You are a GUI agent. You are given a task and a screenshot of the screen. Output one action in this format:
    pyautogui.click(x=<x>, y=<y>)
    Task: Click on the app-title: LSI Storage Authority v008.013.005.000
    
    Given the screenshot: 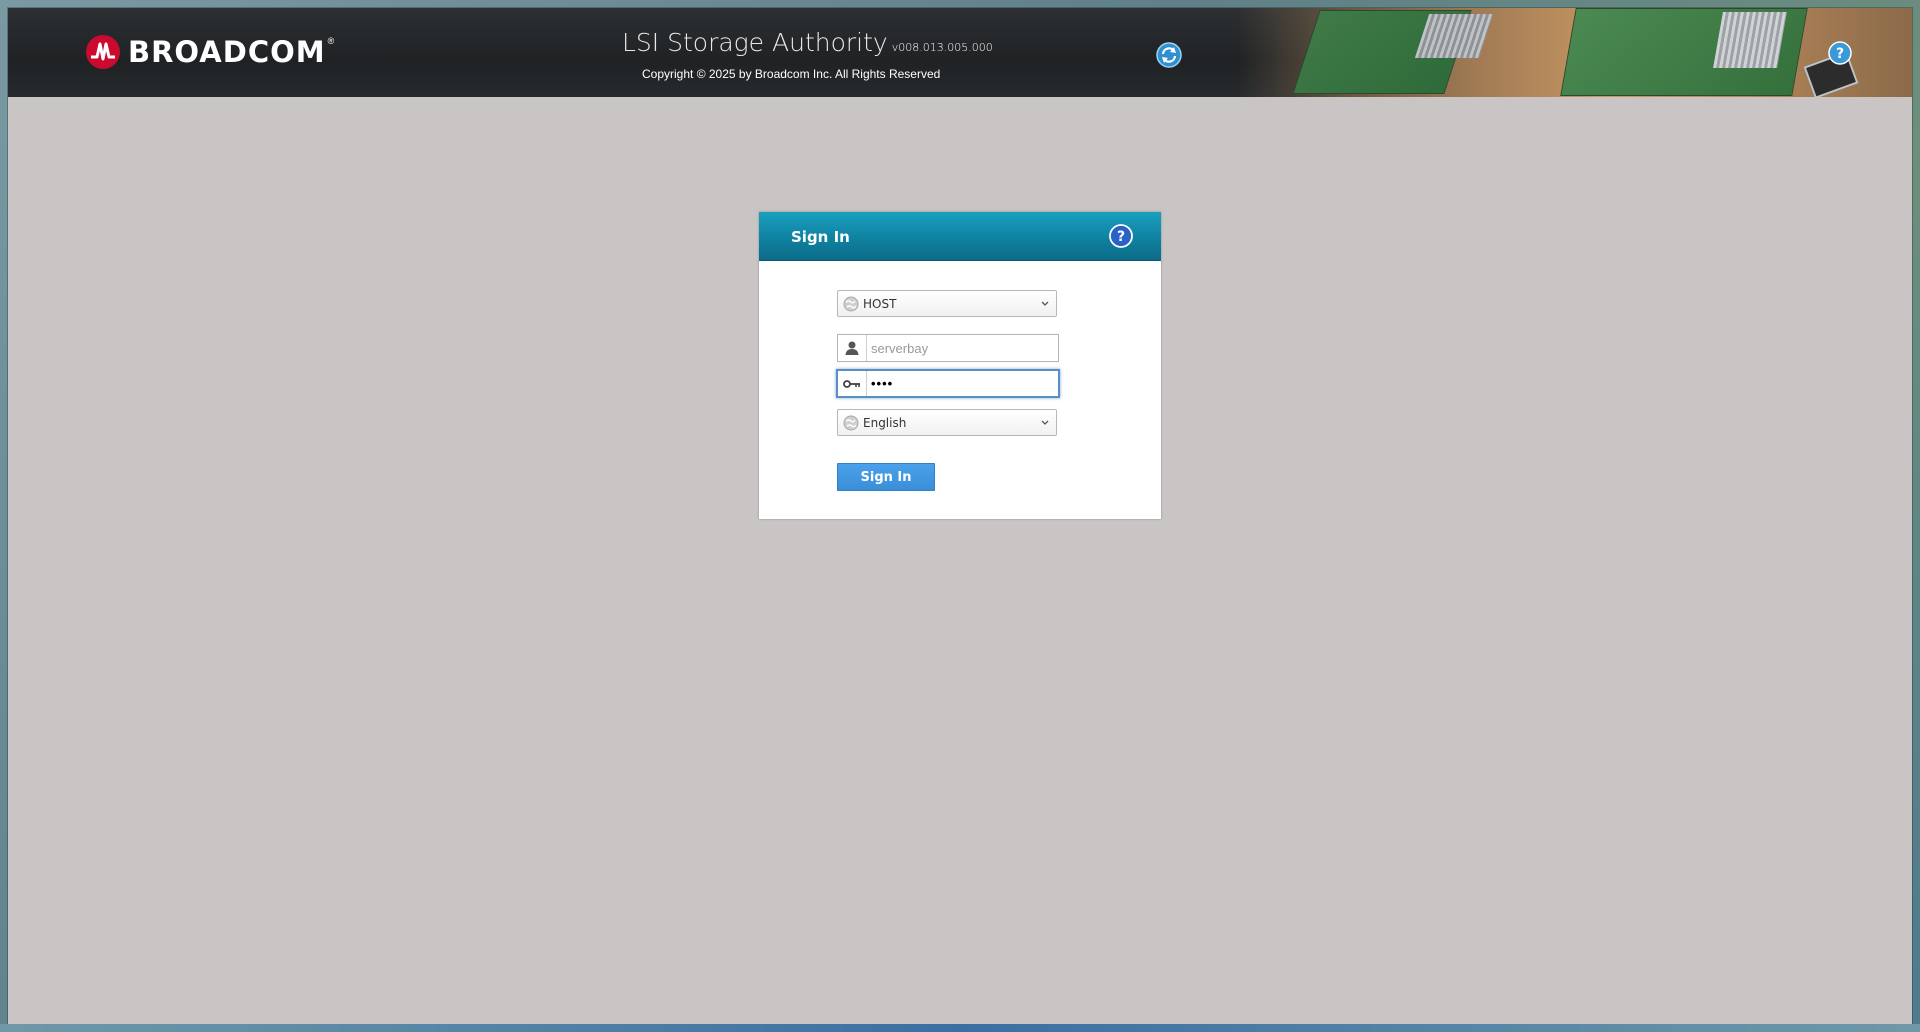 What is the action you would take?
    pyautogui.click(x=807, y=42)
    